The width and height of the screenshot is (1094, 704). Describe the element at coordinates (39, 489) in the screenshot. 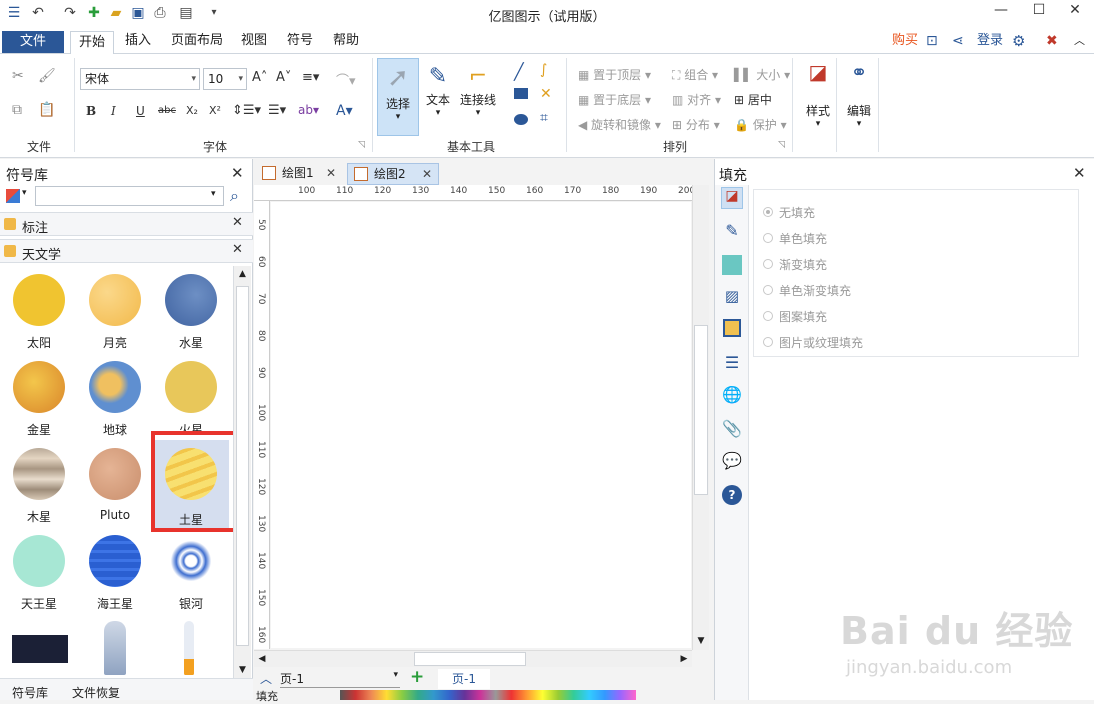

I see `symbol-jupiter: 木星` at that location.